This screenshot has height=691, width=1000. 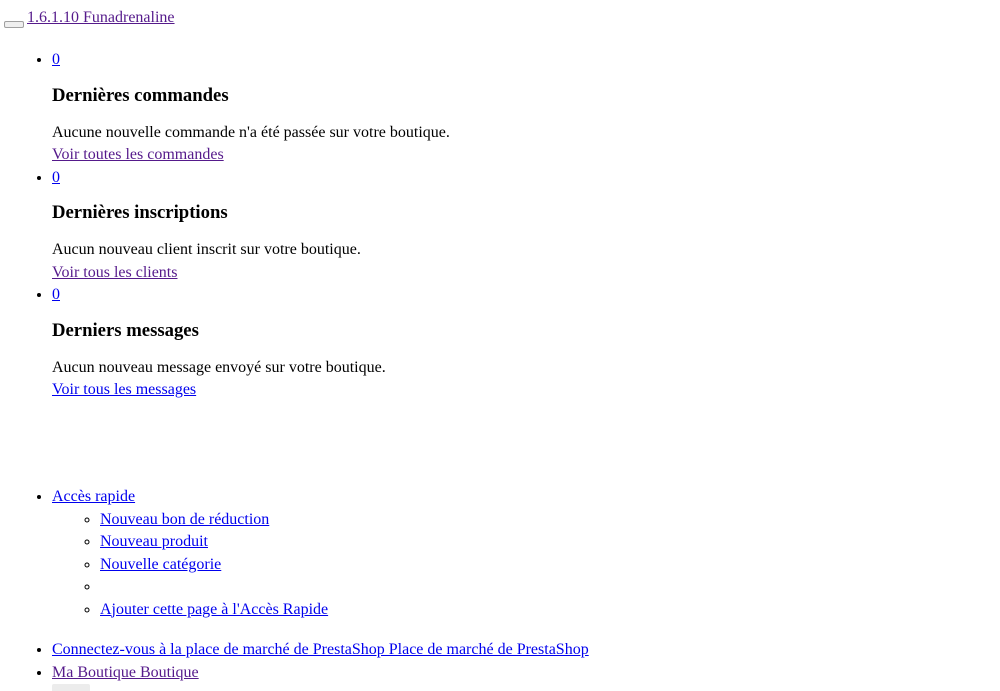 What do you see at coordinates (124, 389) in the screenshot?
I see `view-all-messages-link: Voir tous les messages` at bounding box center [124, 389].